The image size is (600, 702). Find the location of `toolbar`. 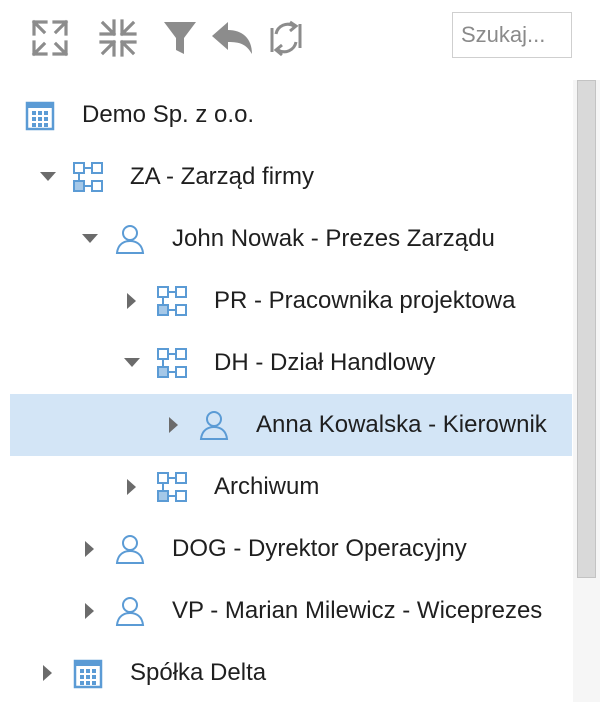

toolbar is located at coordinates (300, 40).